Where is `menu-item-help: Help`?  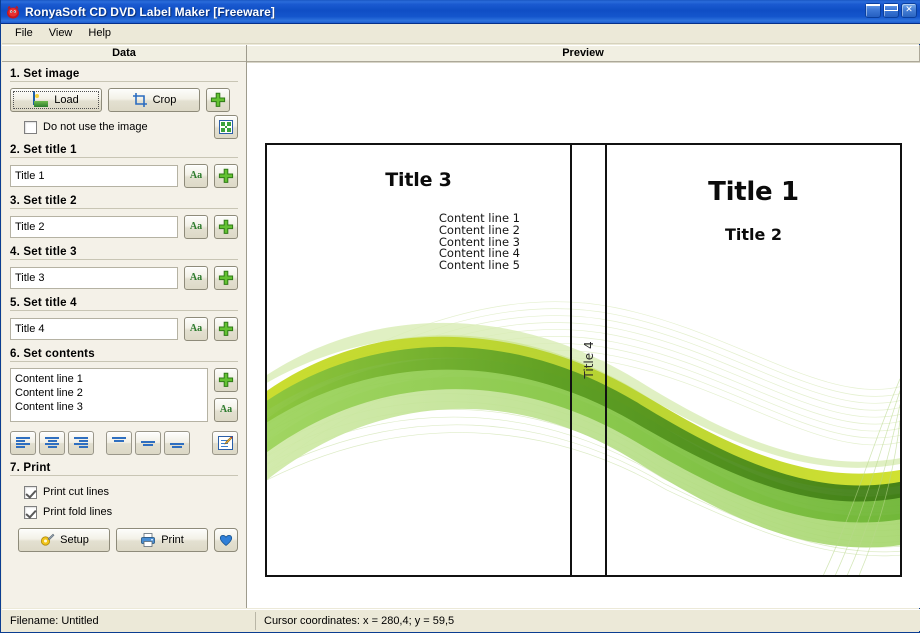 menu-item-help: Help is located at coordinates (99, 33).